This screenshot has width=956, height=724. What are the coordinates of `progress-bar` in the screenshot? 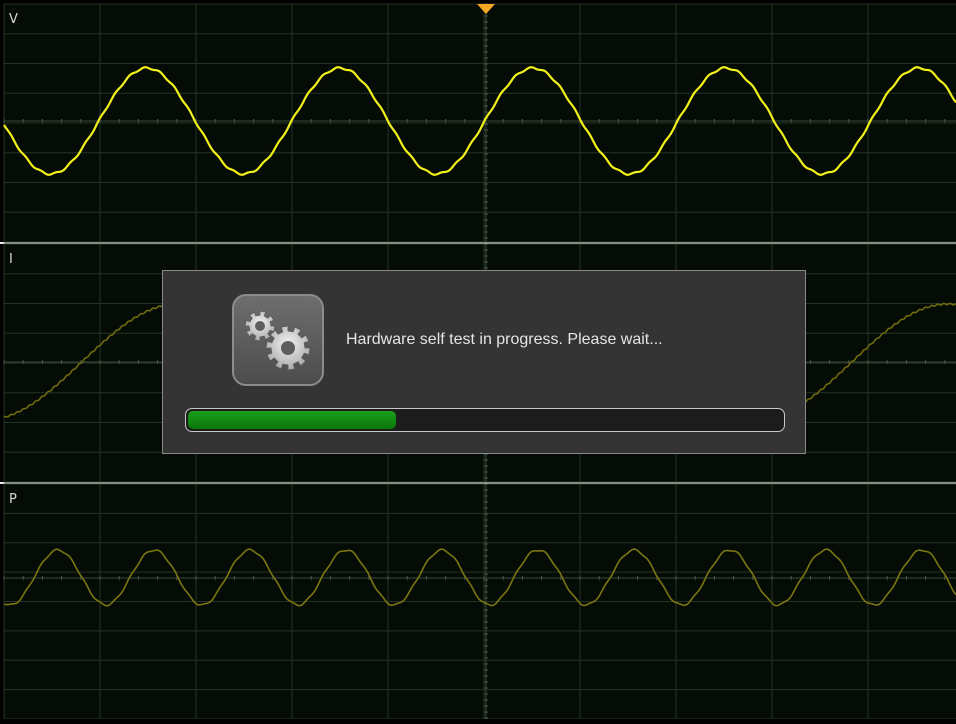 It's located at (485, 420).